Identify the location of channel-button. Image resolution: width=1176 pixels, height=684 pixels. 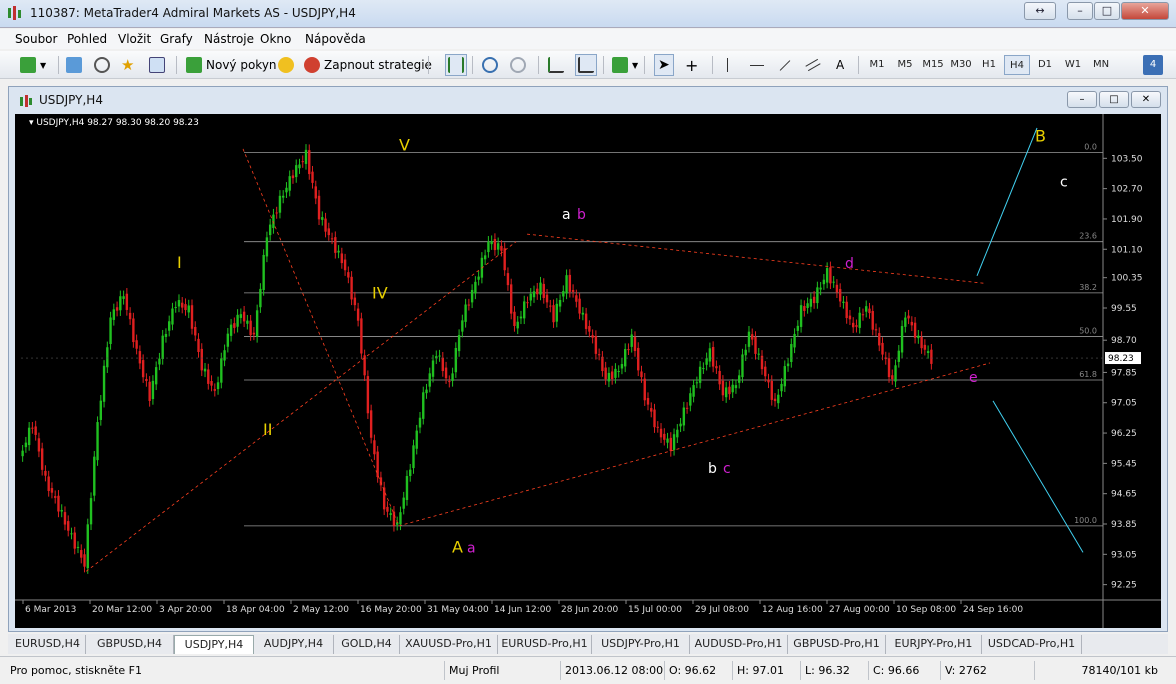
(813, 65).